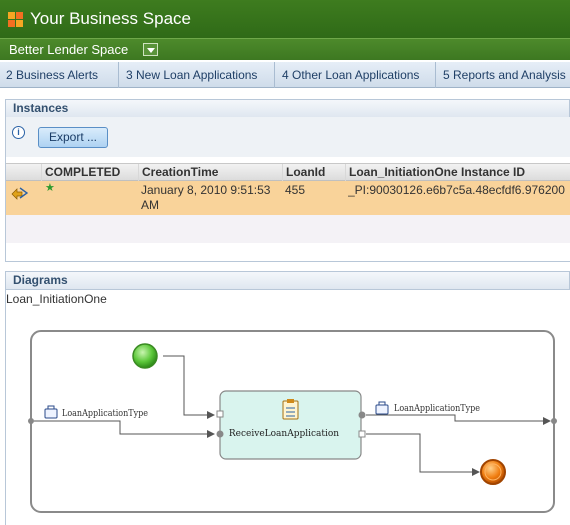  What do you see at coordinates (105, 414) in the screenshot?
I see `input-data-label: LoanApplicationType` at bounding box center [105, 414].